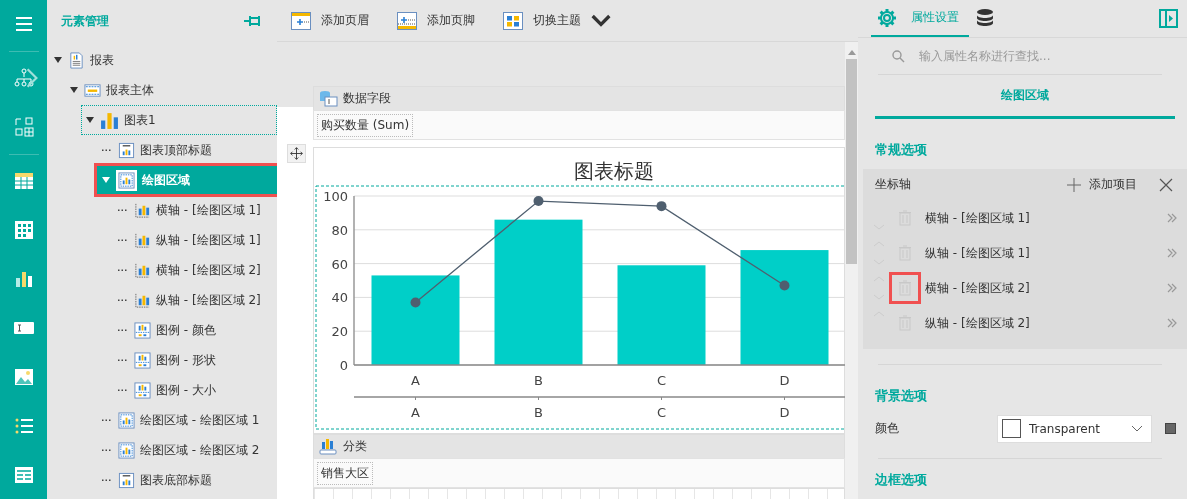 The image size is (1187, 499). What do you see at coordinates (187, 150) in the screenshot?
I see `tree-item: 图表顶部标题` at bounding box center [187, 150].